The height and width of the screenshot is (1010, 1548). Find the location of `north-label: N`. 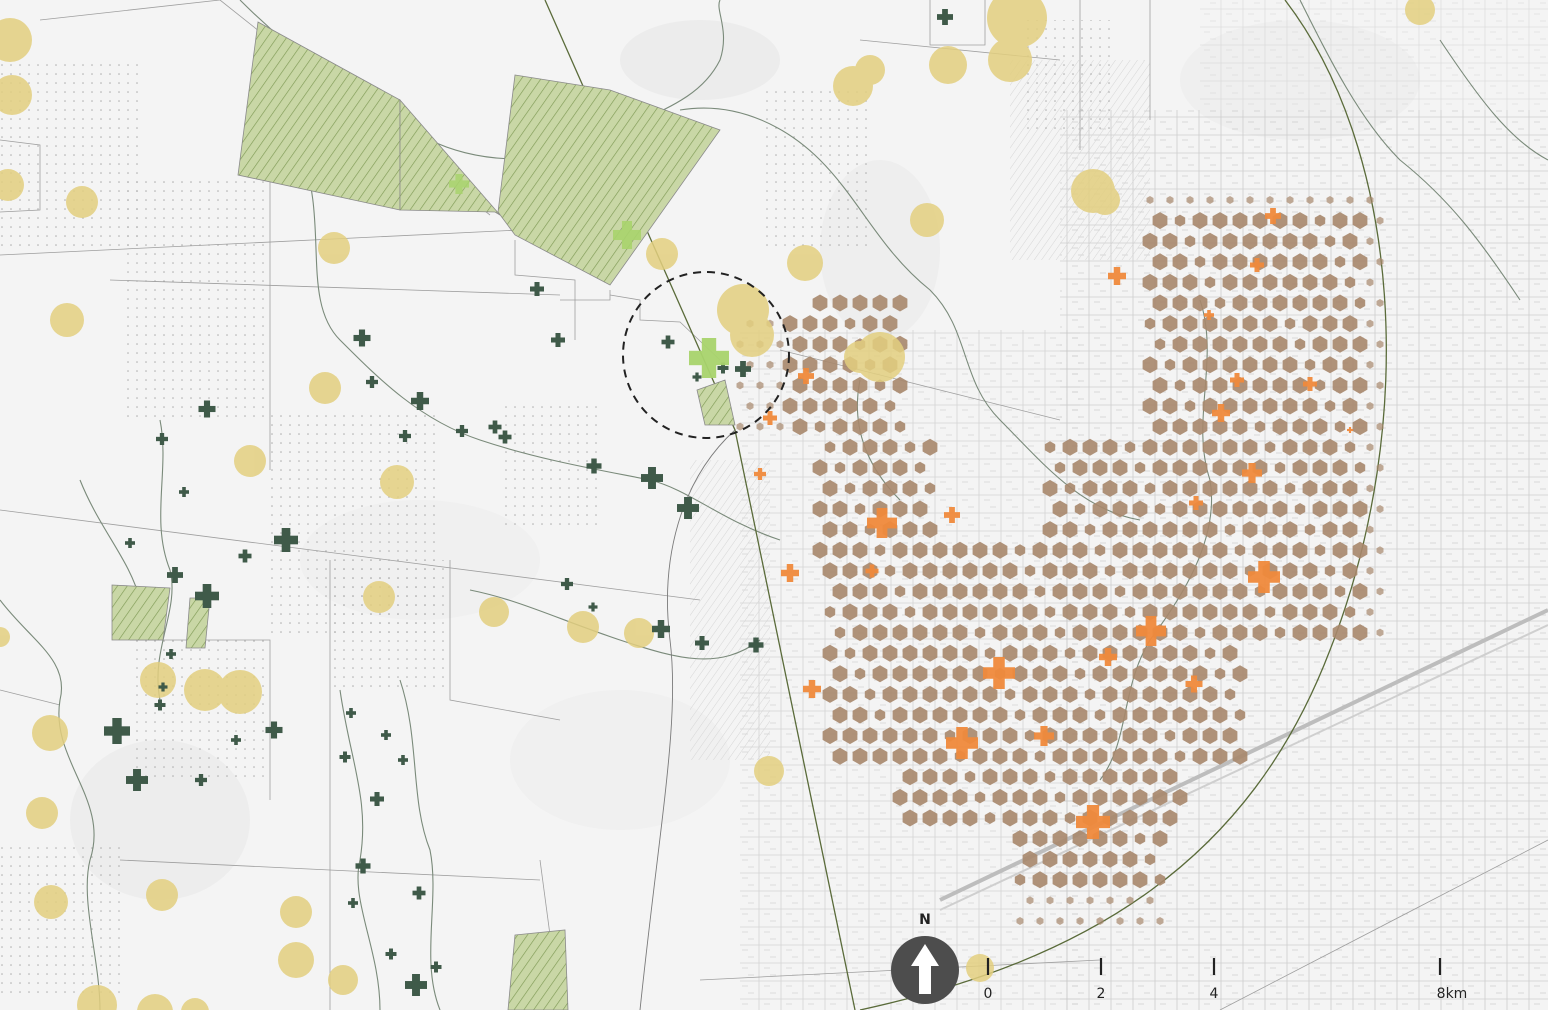

north-label: N is located at coordinates (925, 920).